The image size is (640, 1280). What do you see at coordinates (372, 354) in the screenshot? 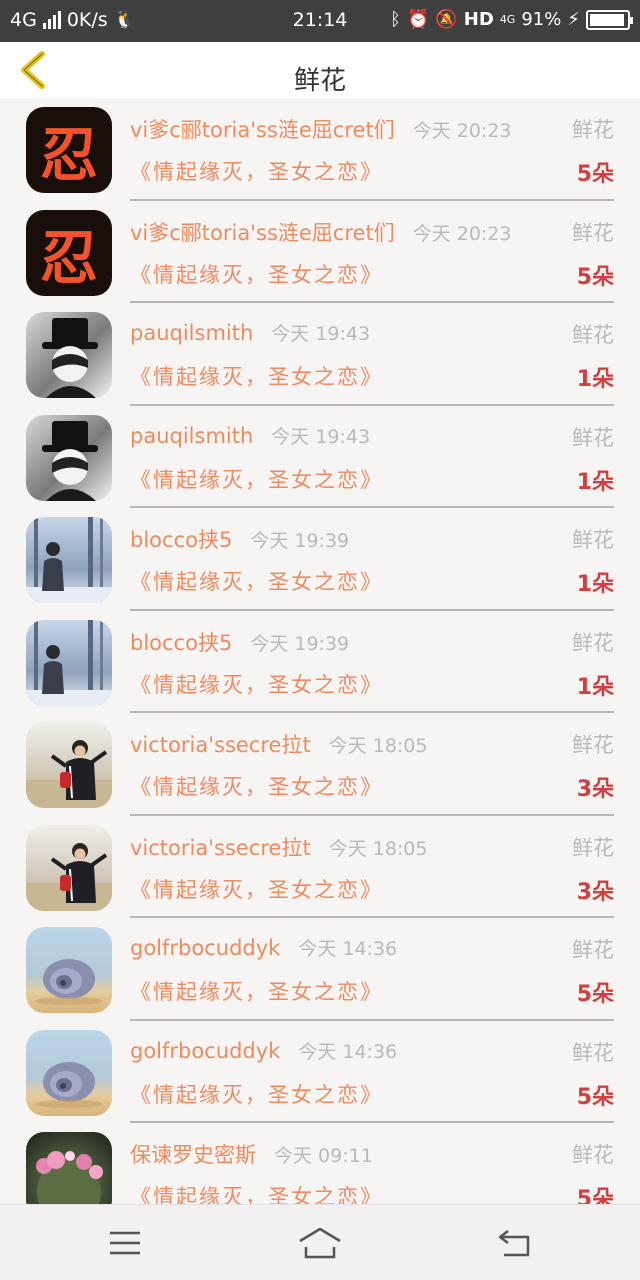
I see `item-content: pauqilsmith 今天 19:43 鲜花 《情起缘灭，圣女之恋》 1朵` at bounding box center [372, 354].